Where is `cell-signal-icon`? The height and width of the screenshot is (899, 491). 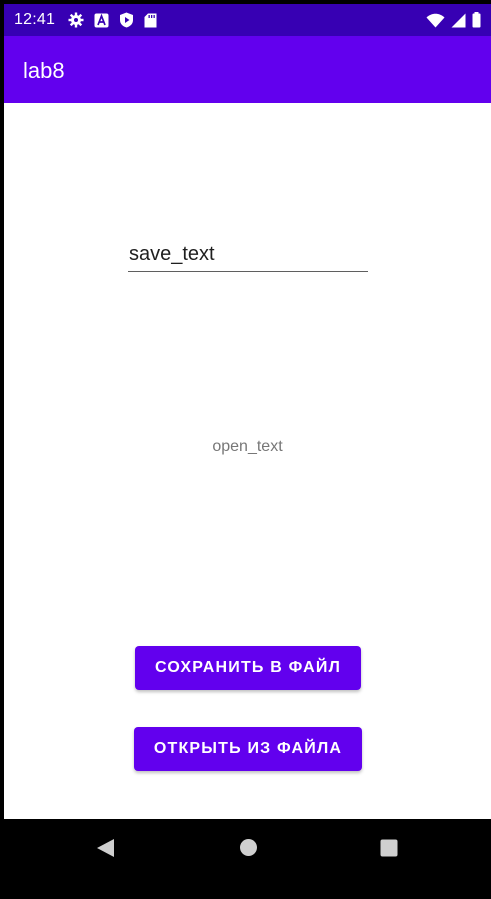
cell-signal-icon is located at coordinates (458, 20).